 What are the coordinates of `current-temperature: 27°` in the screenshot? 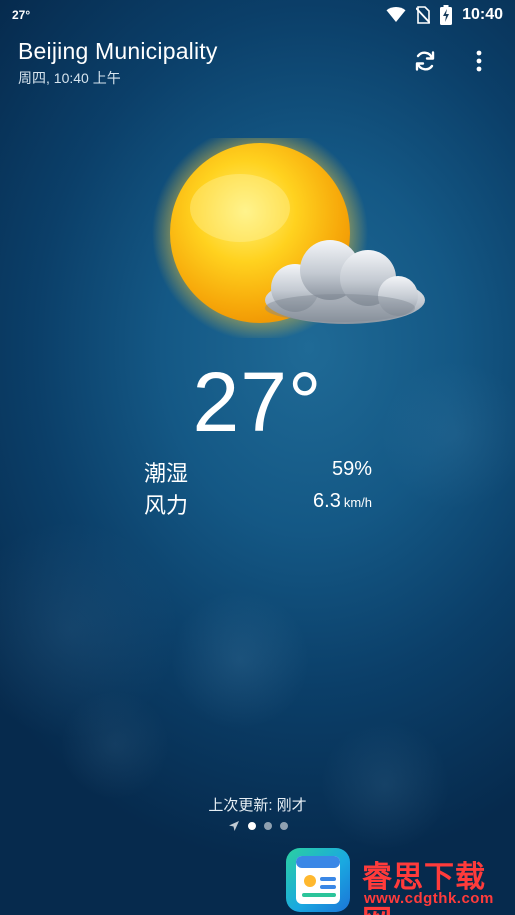 It's located at (257, 402).